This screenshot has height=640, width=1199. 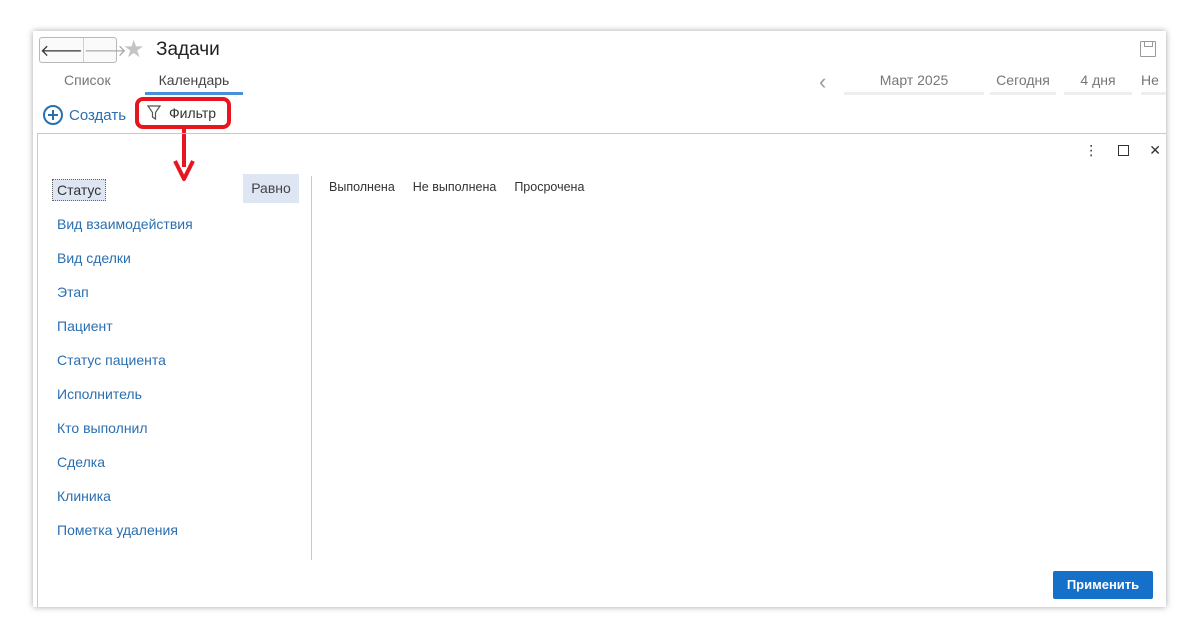 I want to click on filter-values: Выполнена Не выполнена Просрочена, so click(x=456, y=187).